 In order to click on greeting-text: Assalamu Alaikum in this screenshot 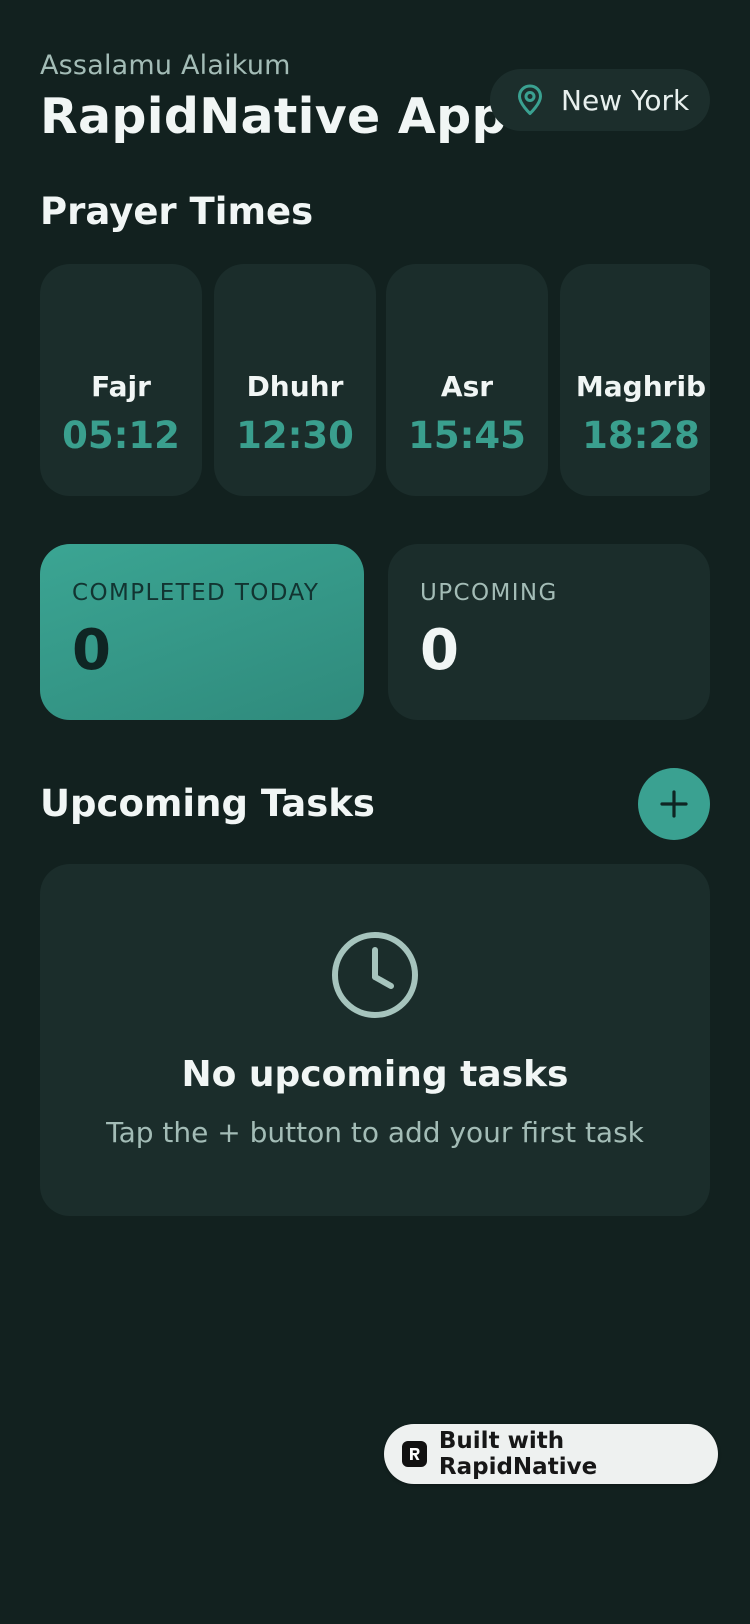, I will do `click(165, 65)`.